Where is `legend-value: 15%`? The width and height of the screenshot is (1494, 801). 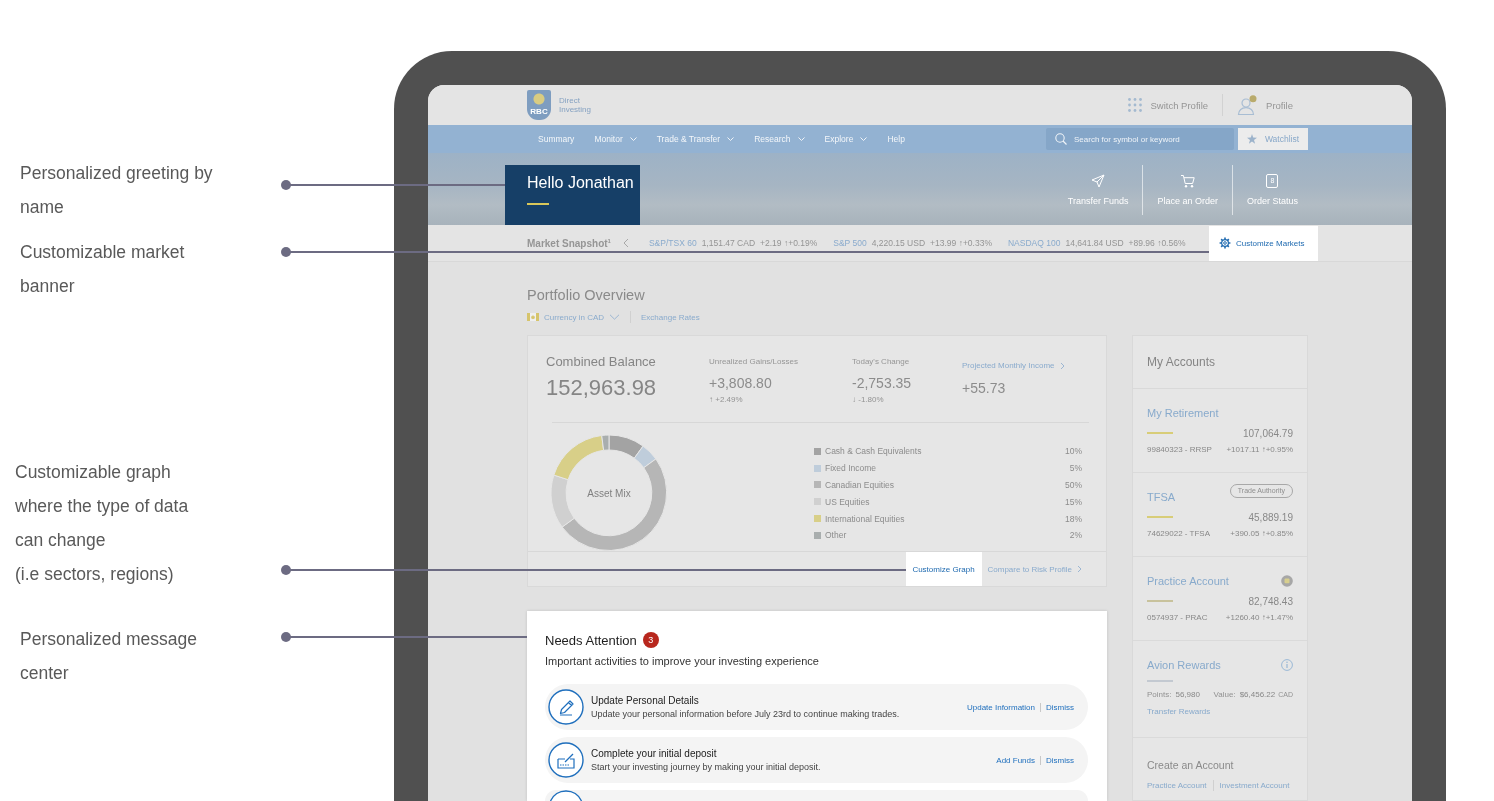
legend-value: 15% is located at coordinates (1073, 501).